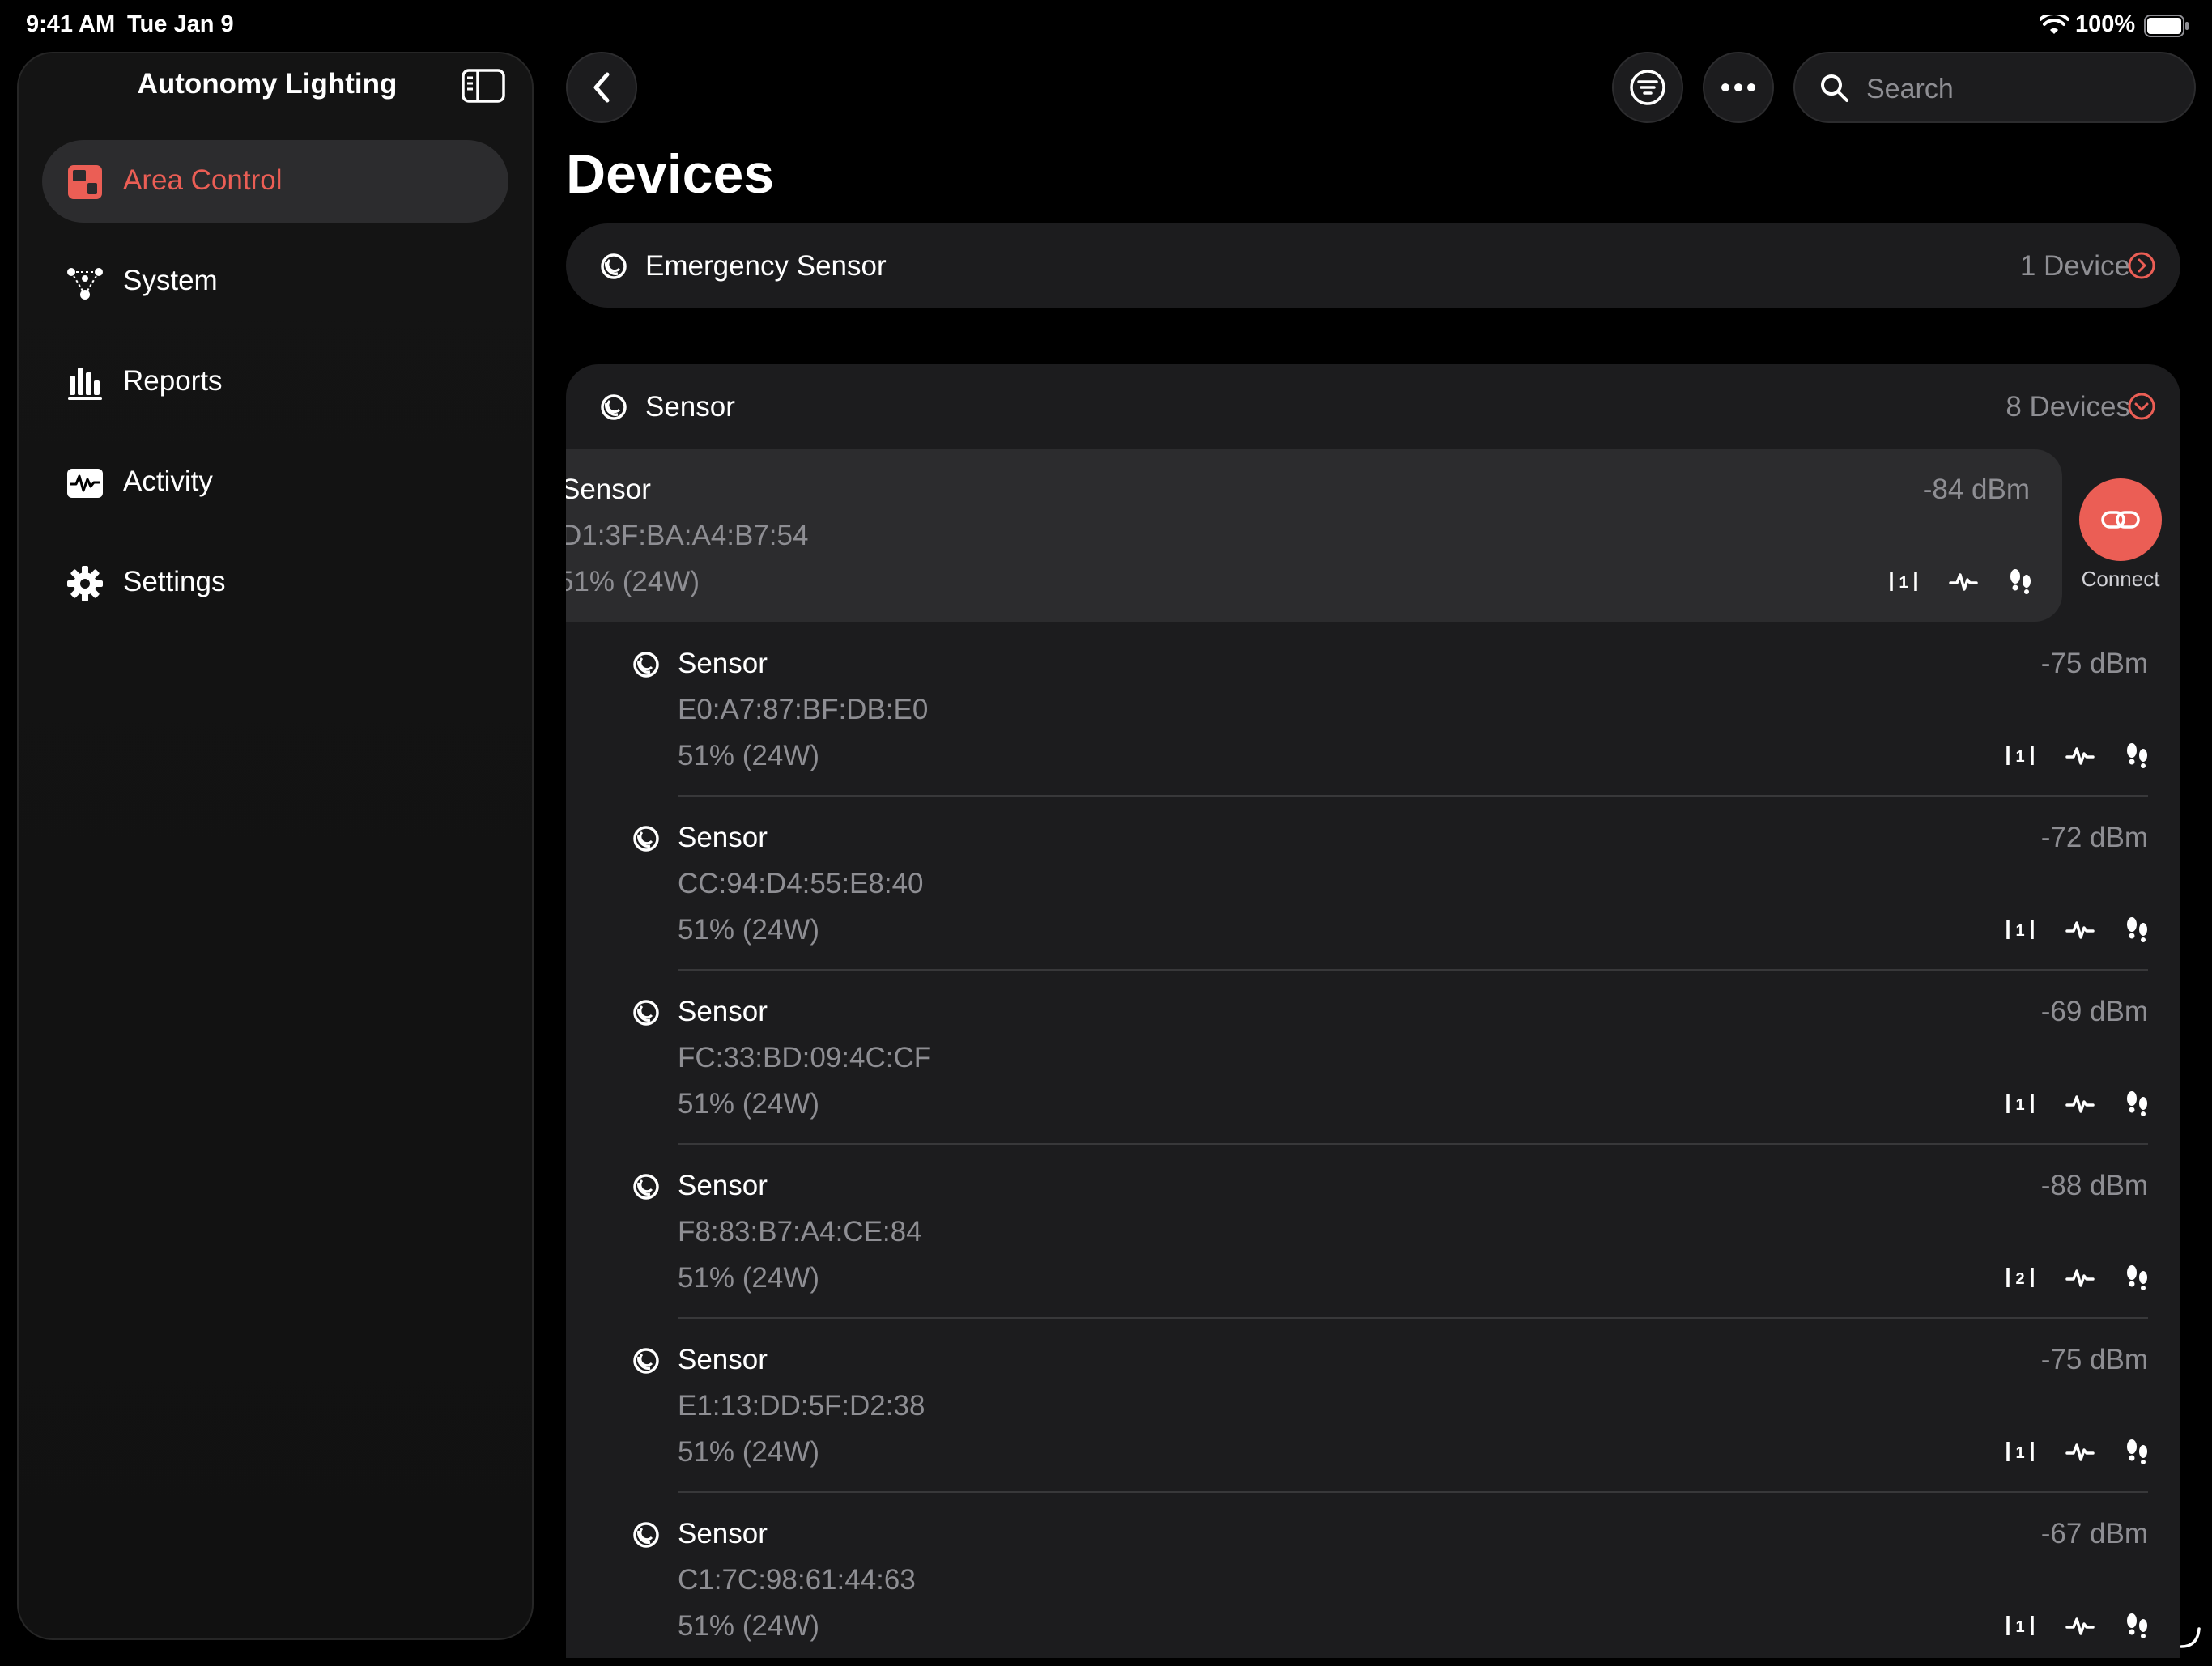  I want to click on connect-button, so click(2120, 519).